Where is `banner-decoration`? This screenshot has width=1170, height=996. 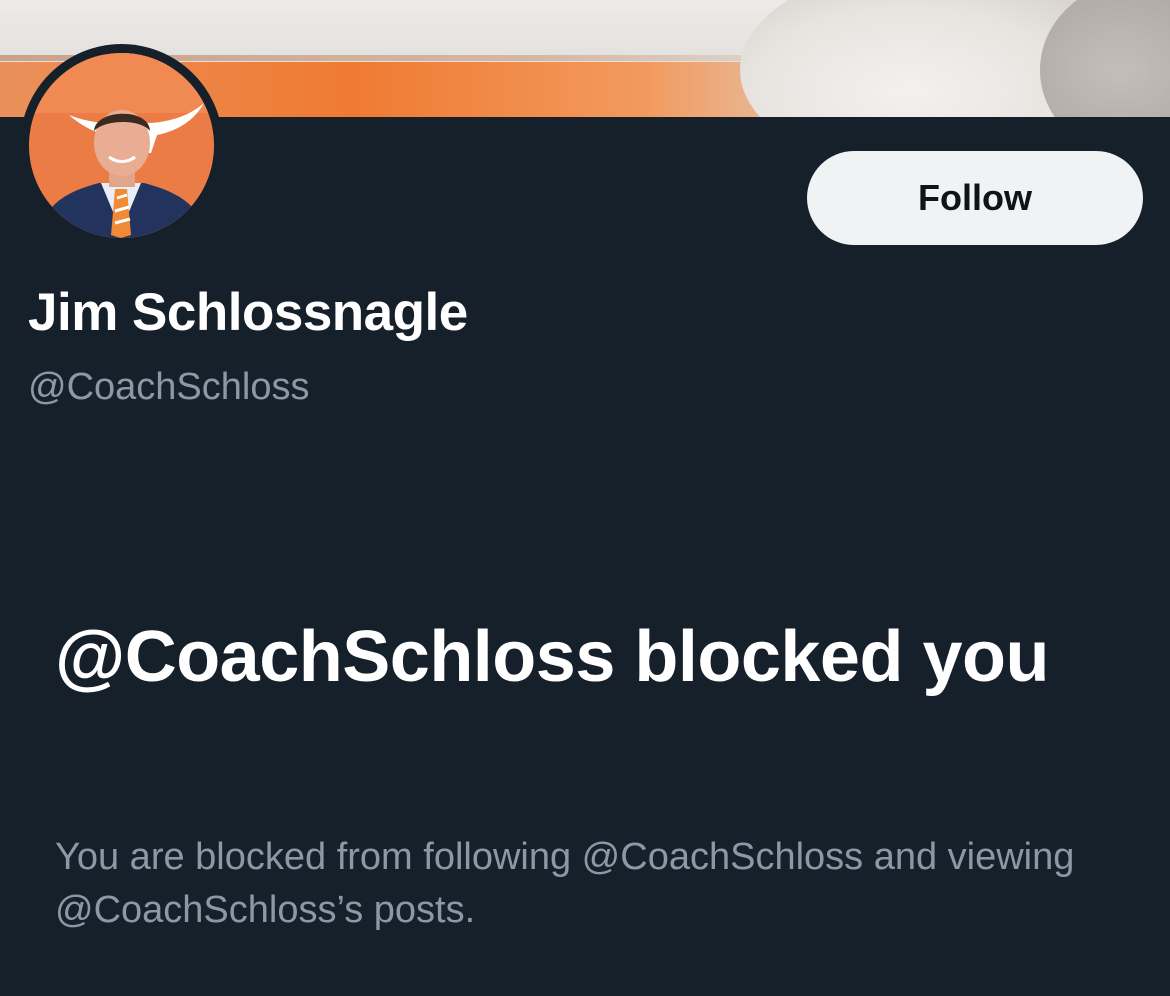
banner-decoration is located at coordinates (1105, 58).